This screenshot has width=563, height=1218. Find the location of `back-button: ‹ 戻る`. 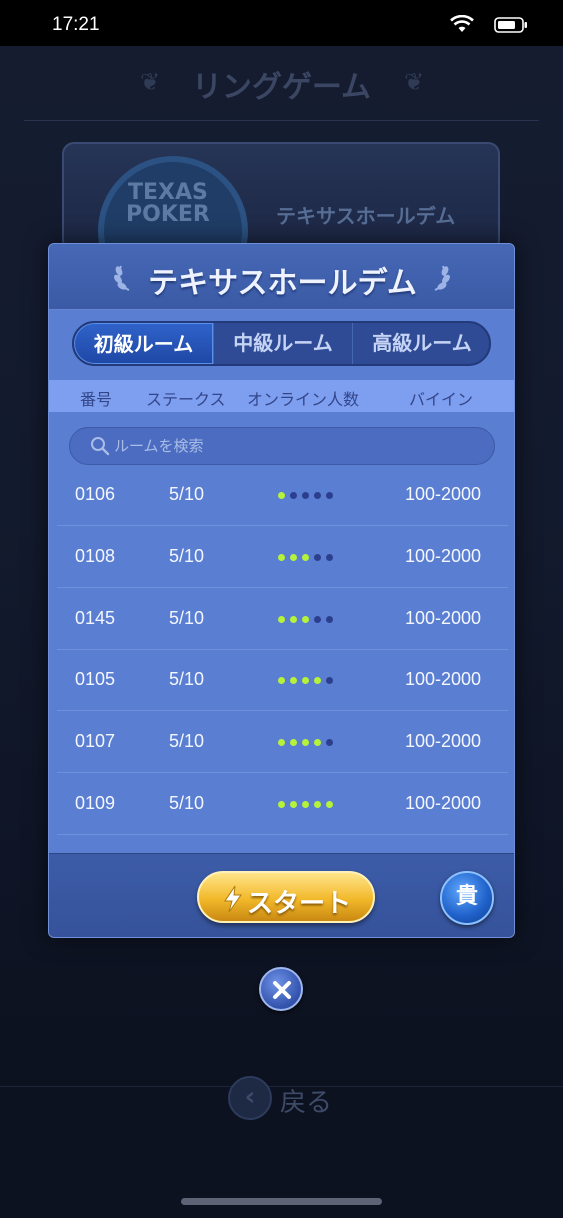

back-button: ‹ 戻る is located at coordinates (288, 1100).